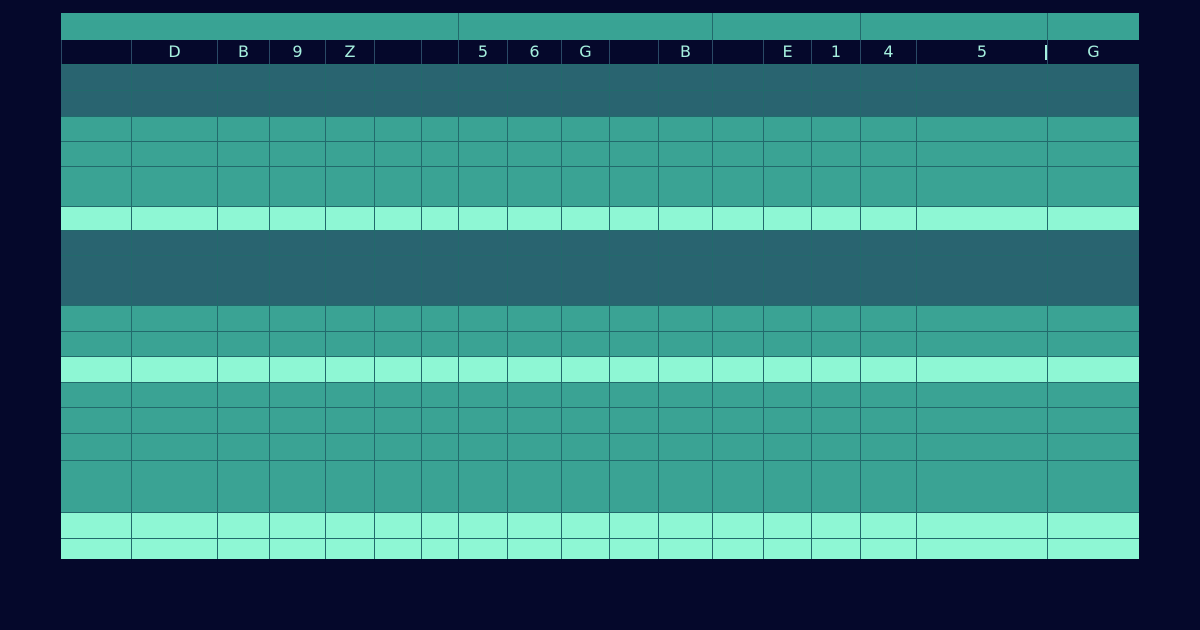 This screenshot has width=1200, height=630. What do you see at coordinates (835, 52) in the screenshot?
I see `column-header: 1` at bounding box center [835, 52].